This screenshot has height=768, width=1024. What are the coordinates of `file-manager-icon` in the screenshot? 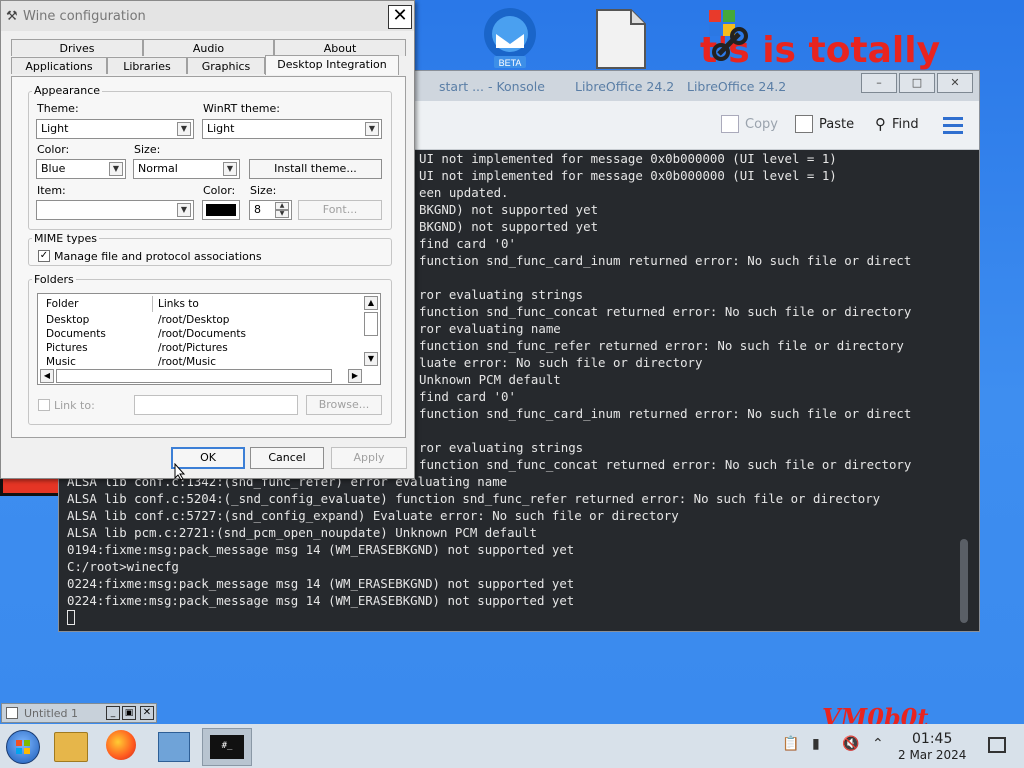 It's located at (71, 747).